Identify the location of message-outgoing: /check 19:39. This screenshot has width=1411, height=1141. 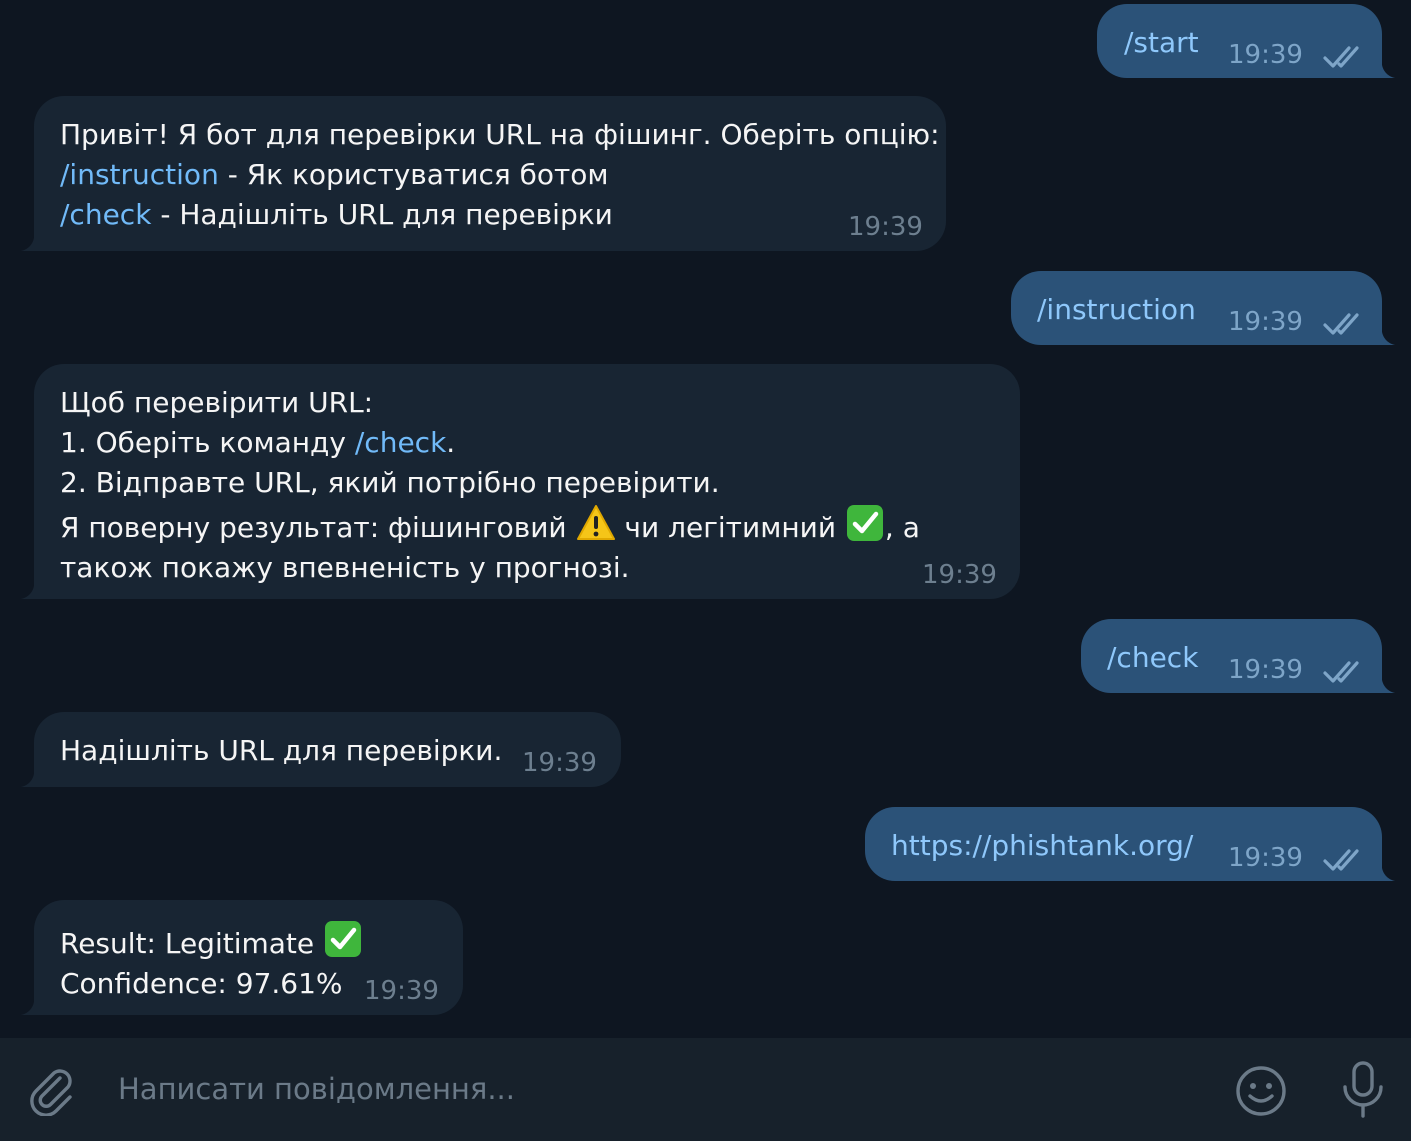
(1239, 656).